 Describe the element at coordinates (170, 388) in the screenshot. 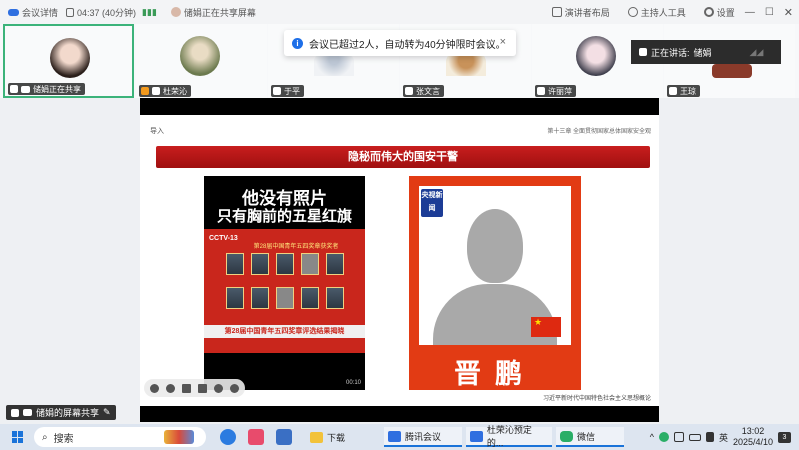

I see `next-slide-icon` at that location.